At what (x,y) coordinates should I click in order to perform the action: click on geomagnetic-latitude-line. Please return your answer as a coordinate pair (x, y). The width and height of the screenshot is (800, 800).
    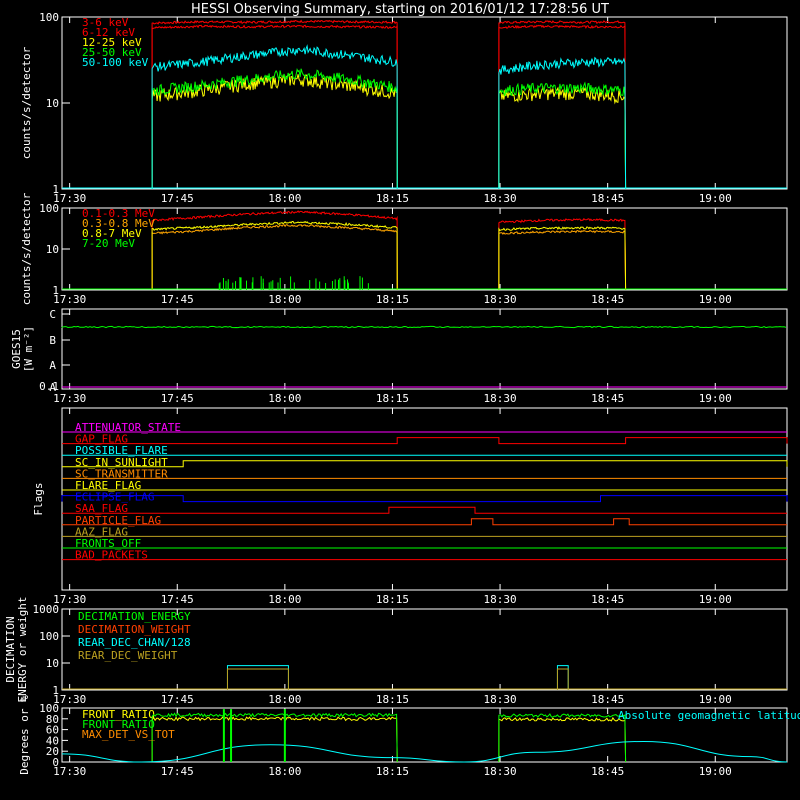
    Looking at the image, I should click on (424, 751).